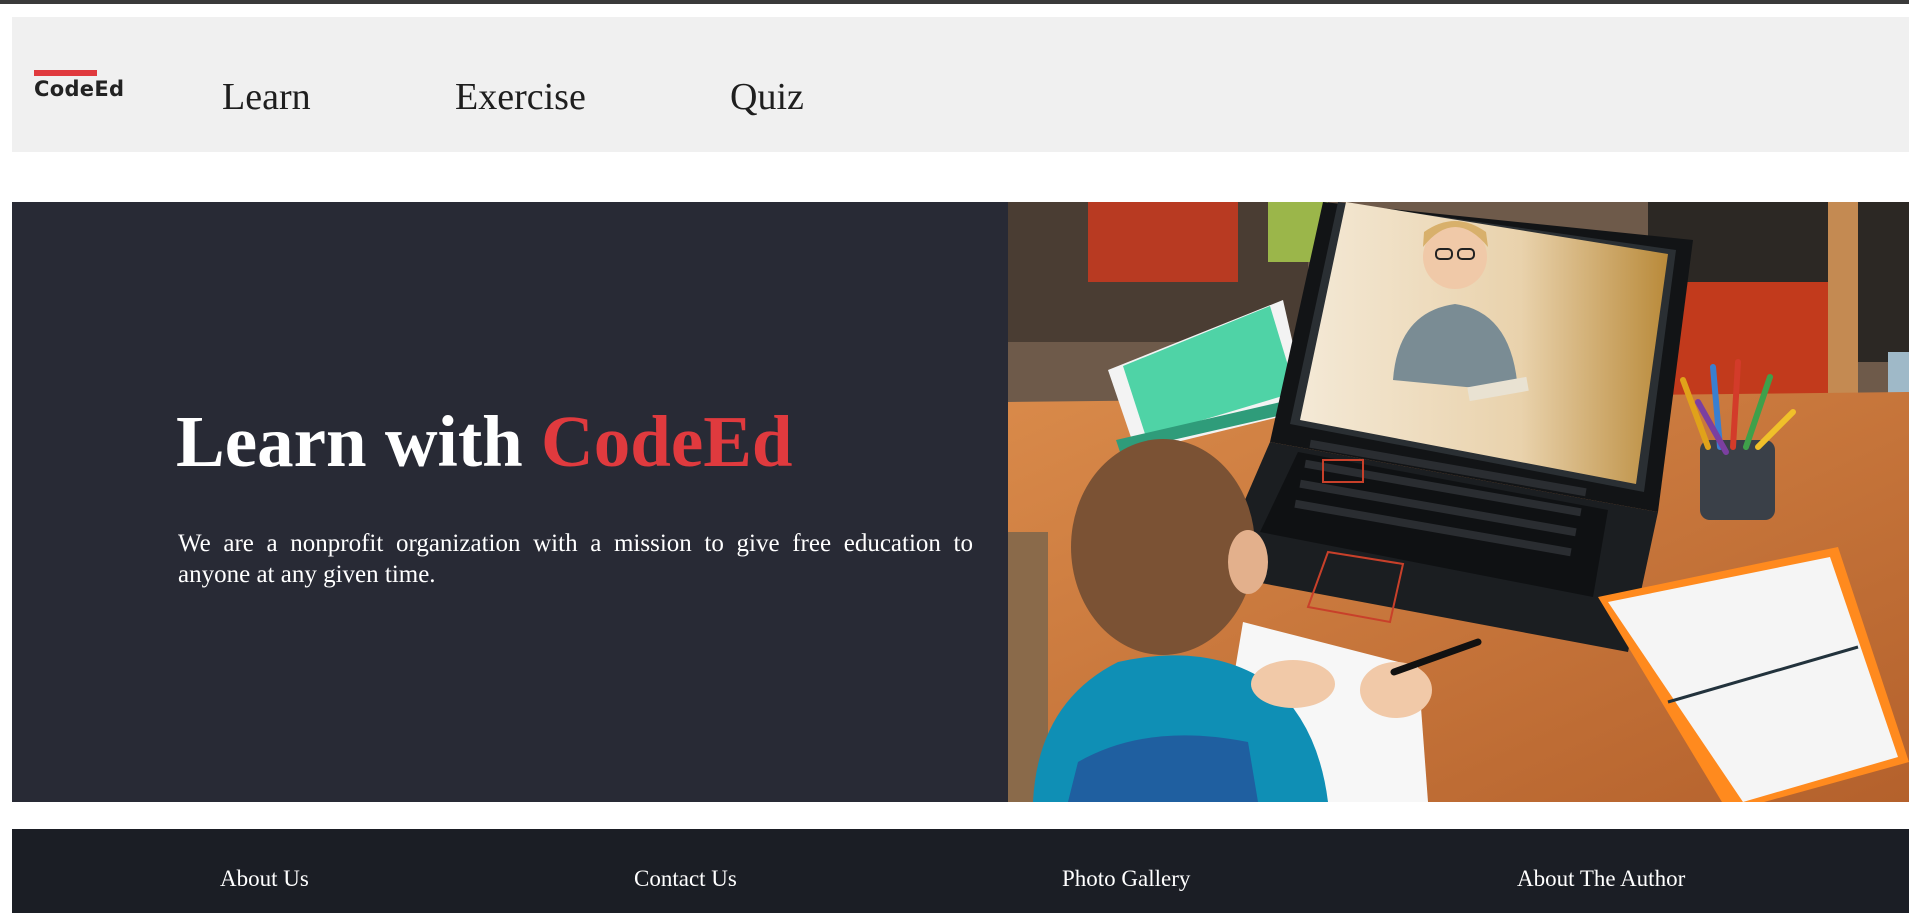  I want to click on codeed-logo: CodeEd, so click(94, 95).